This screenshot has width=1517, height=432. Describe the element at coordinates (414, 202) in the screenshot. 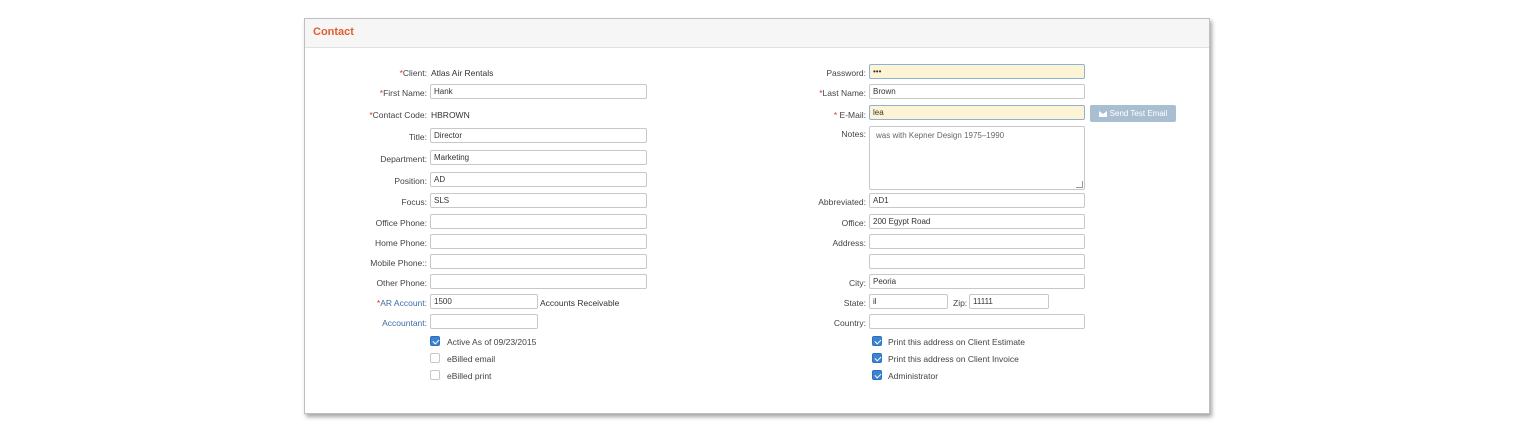

I see `focus-label: Focus:` at that location.